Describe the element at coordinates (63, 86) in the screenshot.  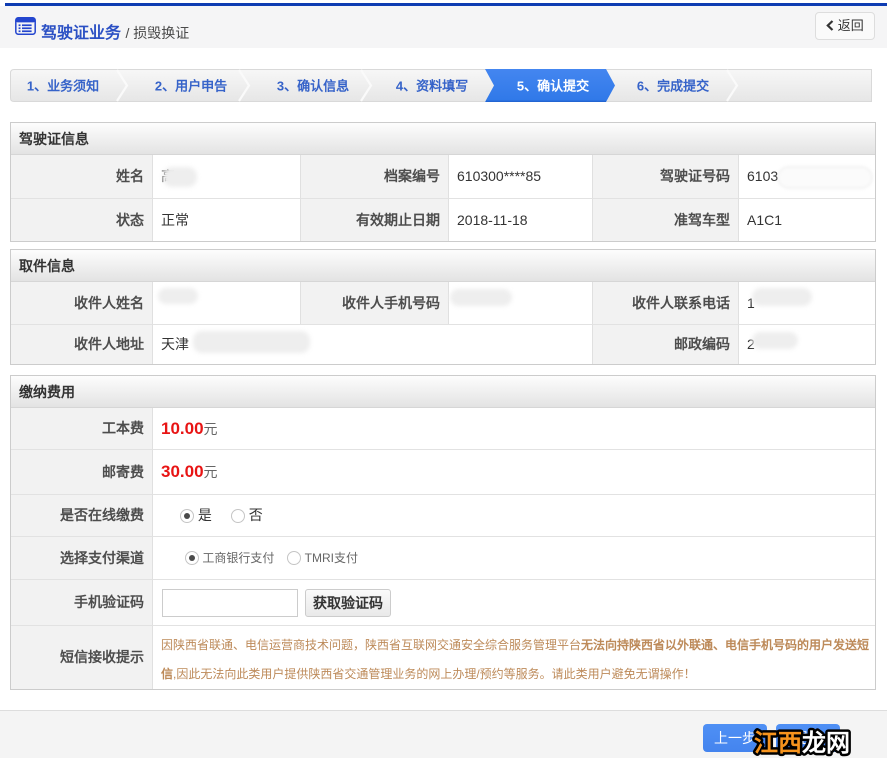
I see `svg-text: 1、业务须知` at that location.